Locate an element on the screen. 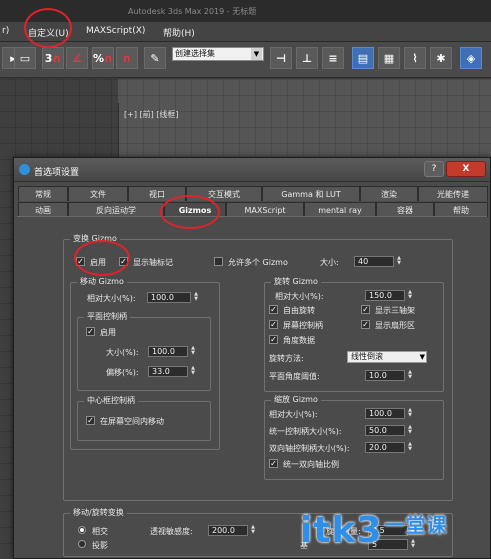 This screenshot has height=559, width=491. size-label: 大小: is located at coordinates (329, 262).